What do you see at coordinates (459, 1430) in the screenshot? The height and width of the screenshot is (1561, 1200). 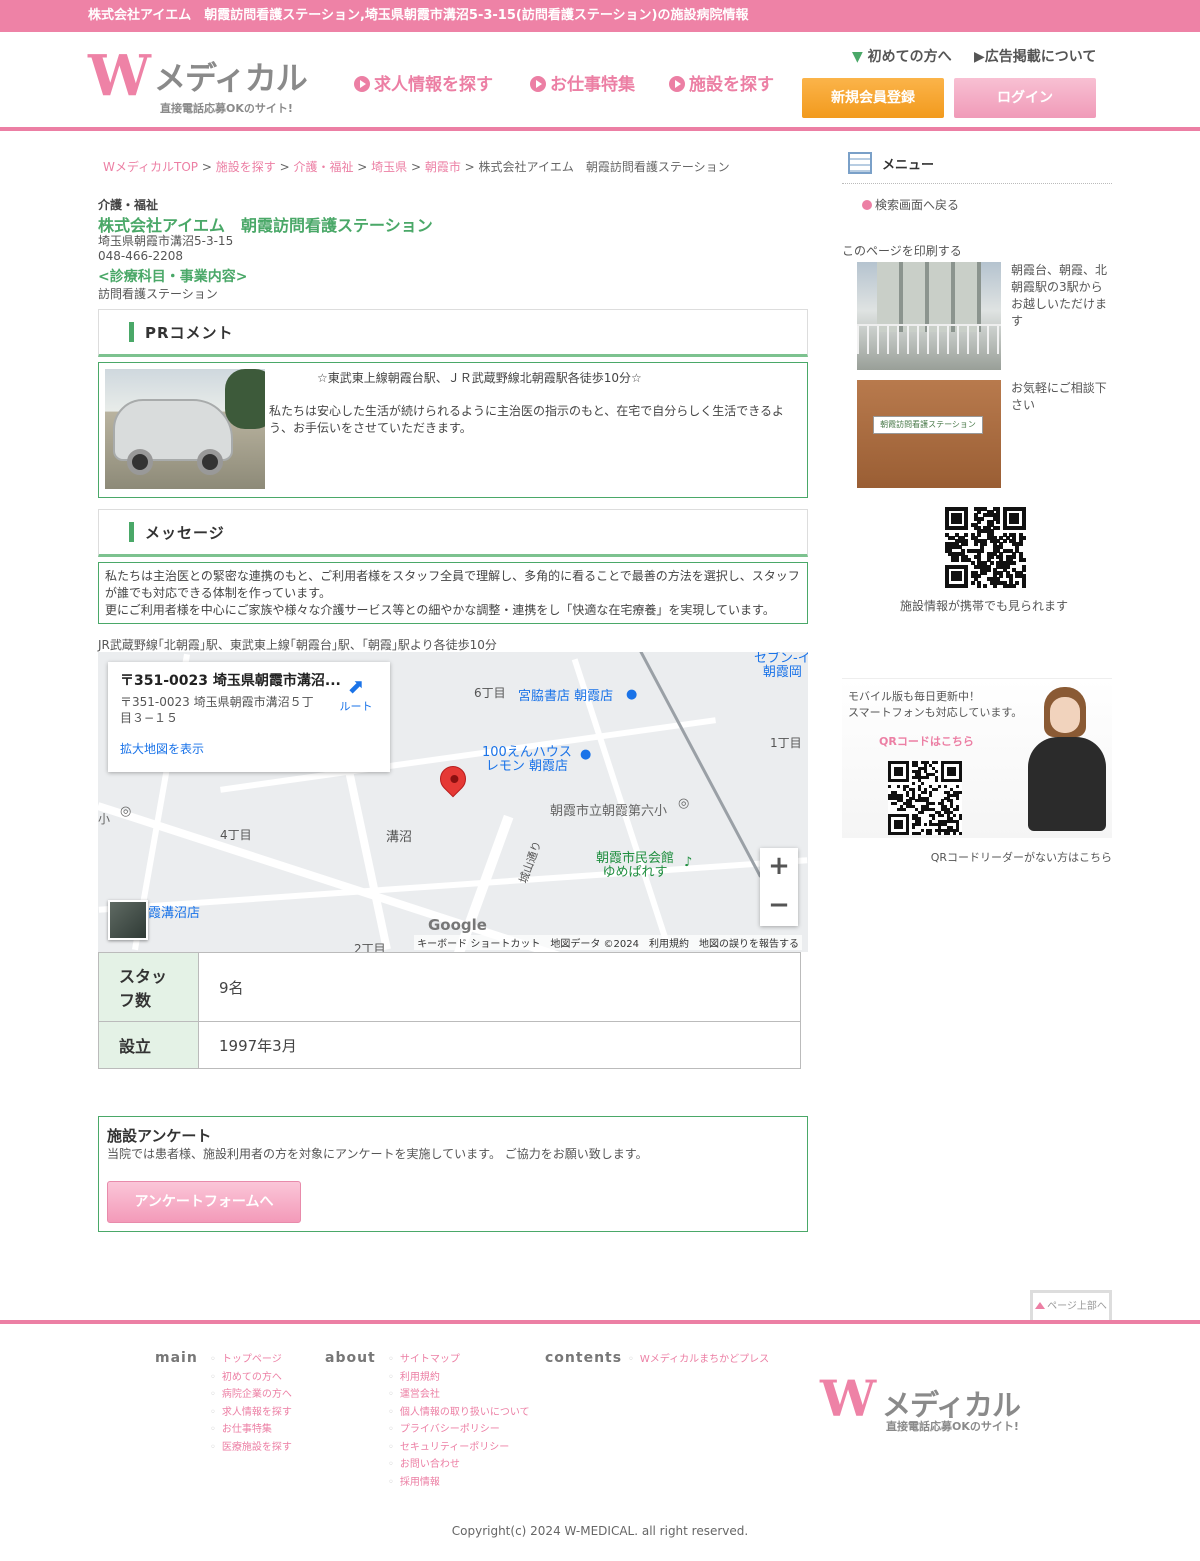 I see `footer-about-link: ◦ プライバシーポリシー` at bounding box center [459, 1430].